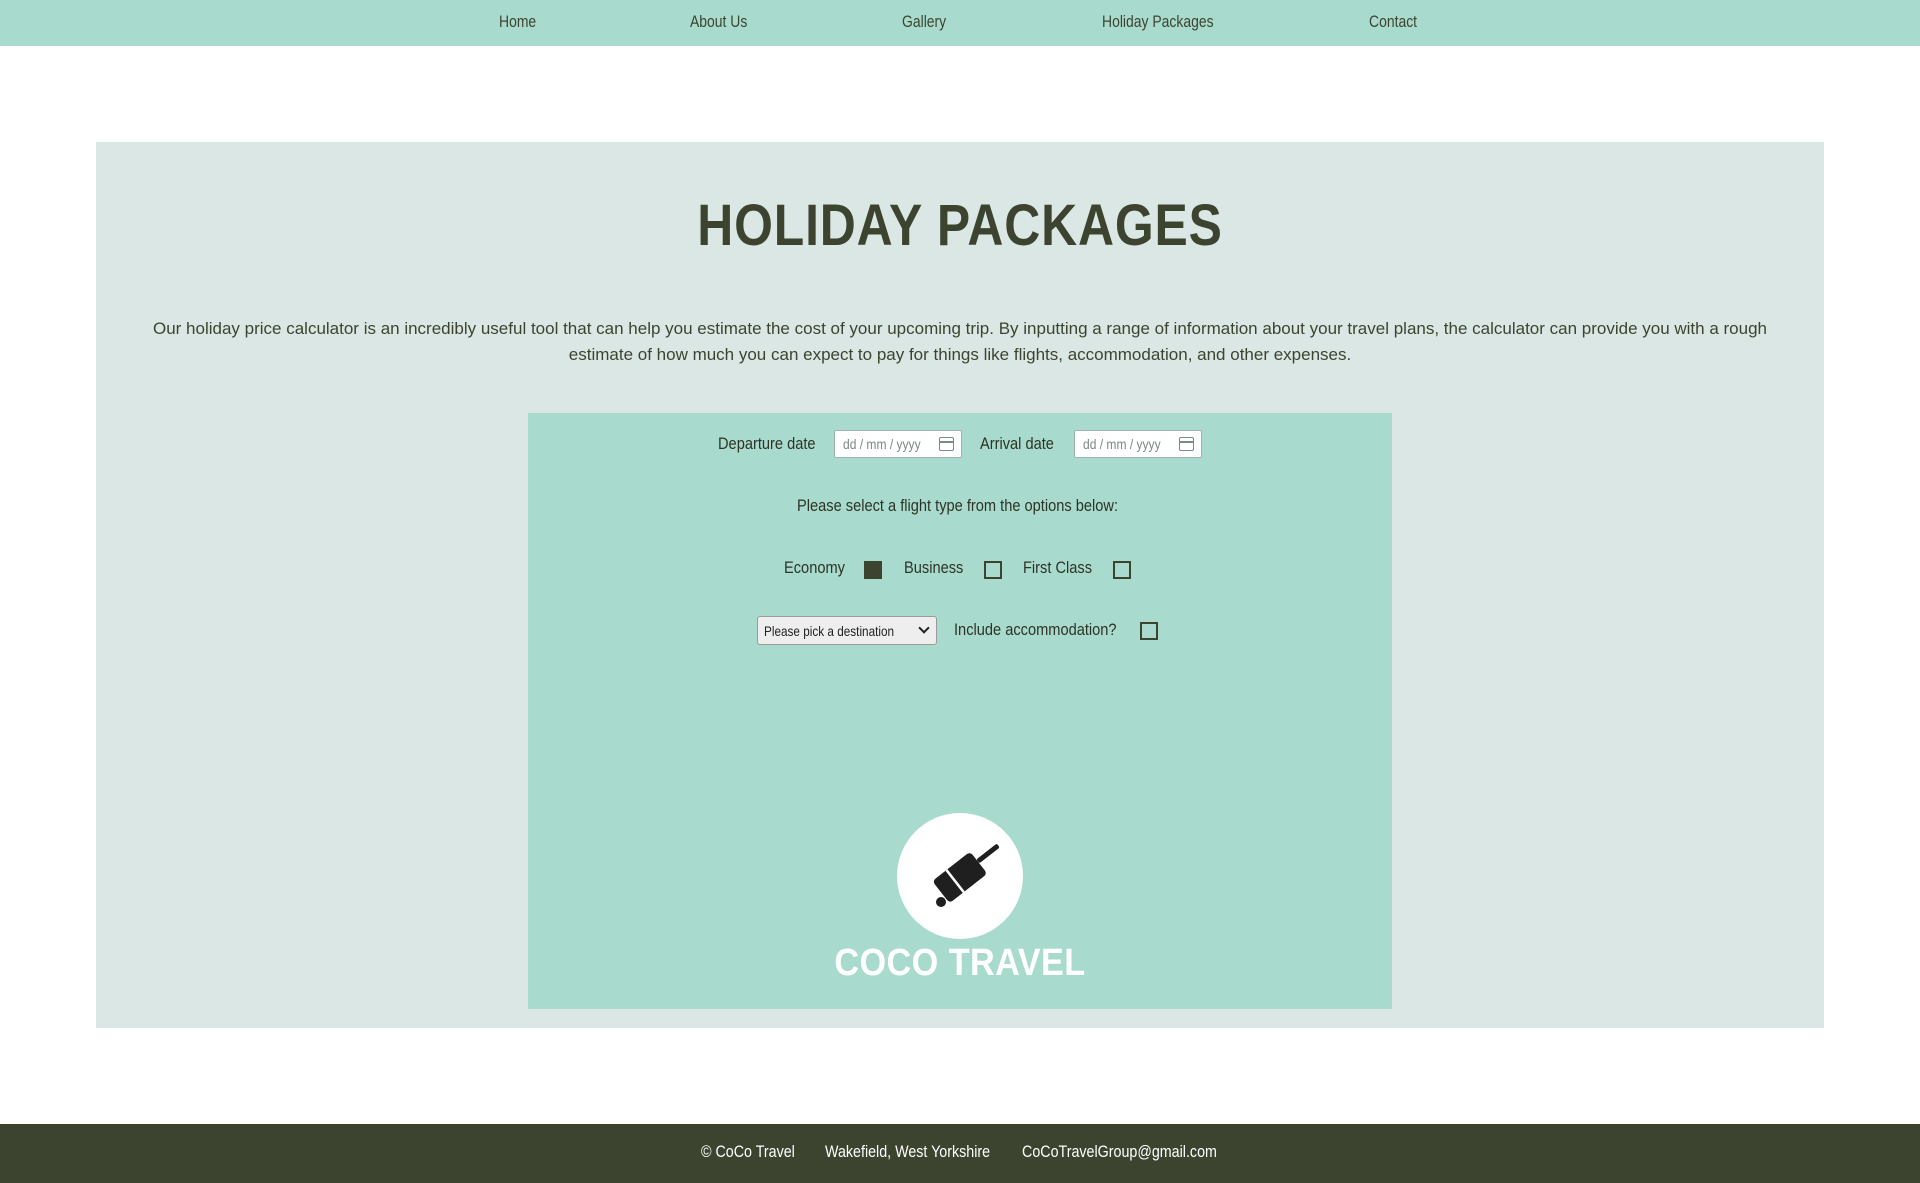 This screenshot has width=1920, height=1183. I want to click on arrival-date-input: dd / mm / yyyy, so click(1138, 444).